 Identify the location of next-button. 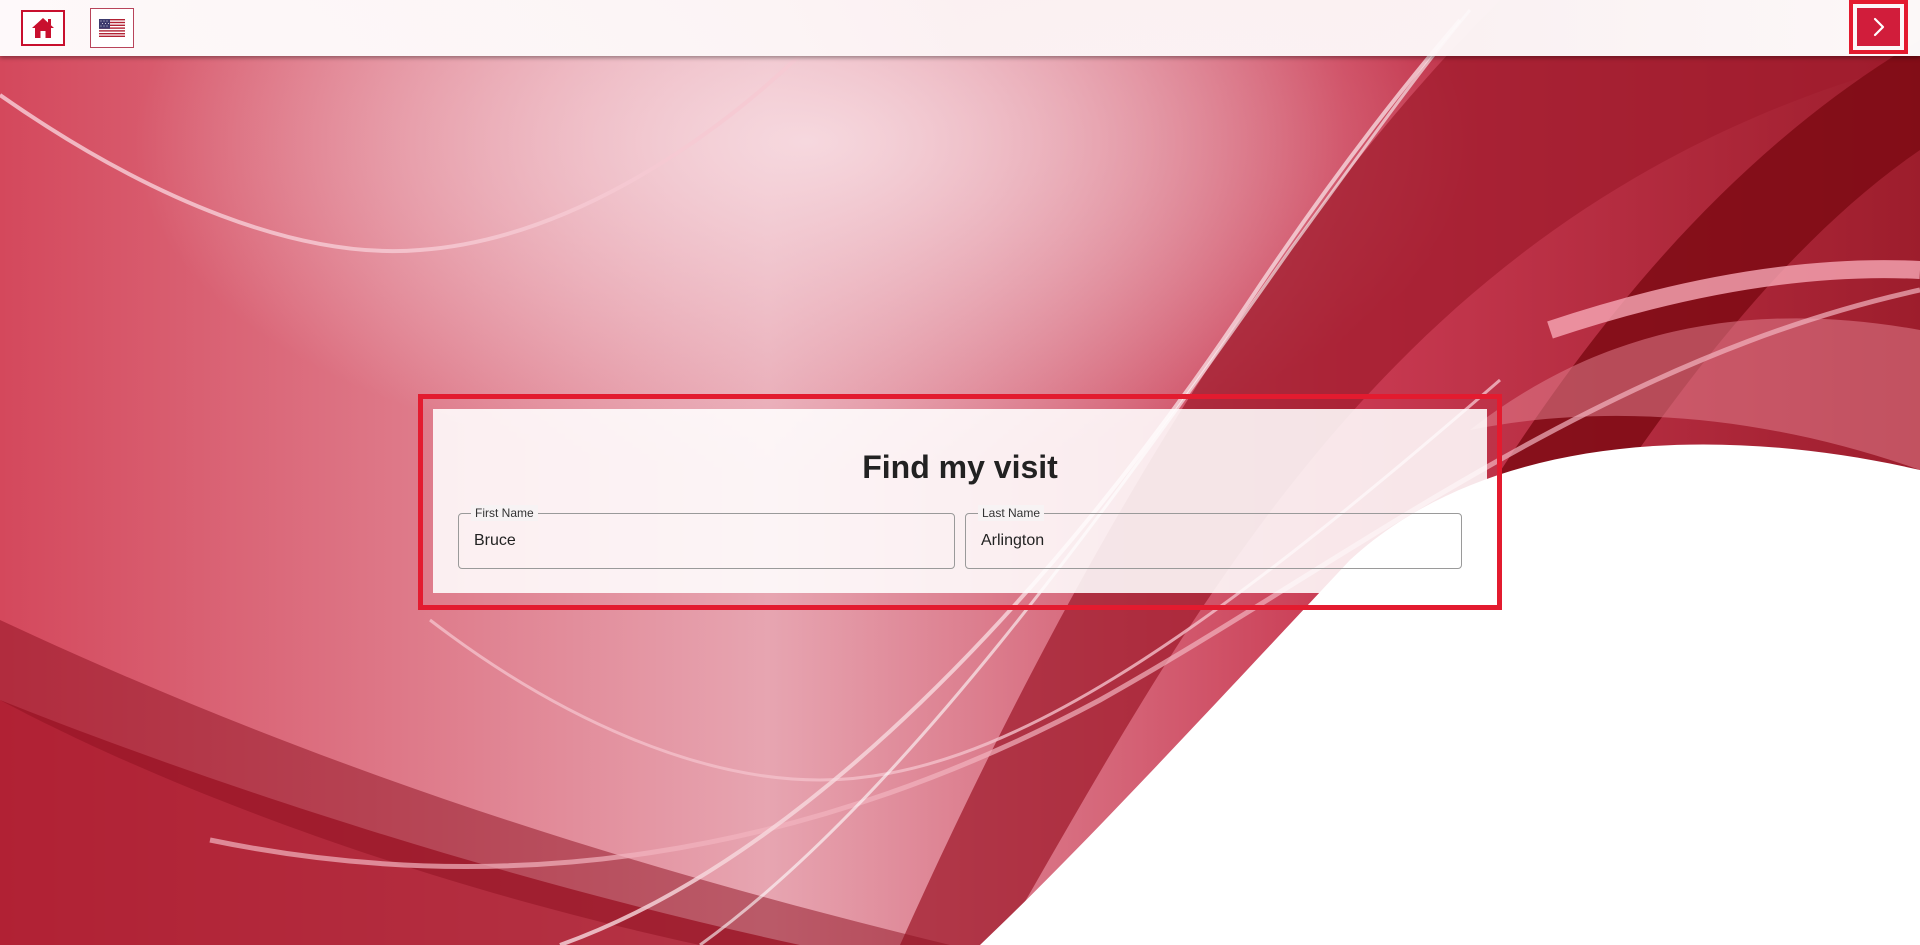
(1878, 27).